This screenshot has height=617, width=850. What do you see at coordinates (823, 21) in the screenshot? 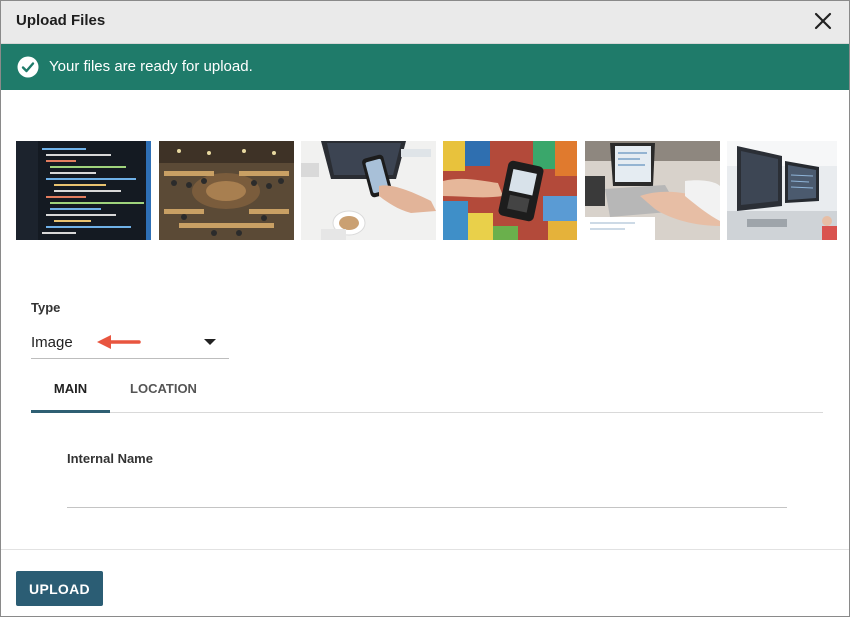
I see `close-icon` at bounding box center [823, 21].